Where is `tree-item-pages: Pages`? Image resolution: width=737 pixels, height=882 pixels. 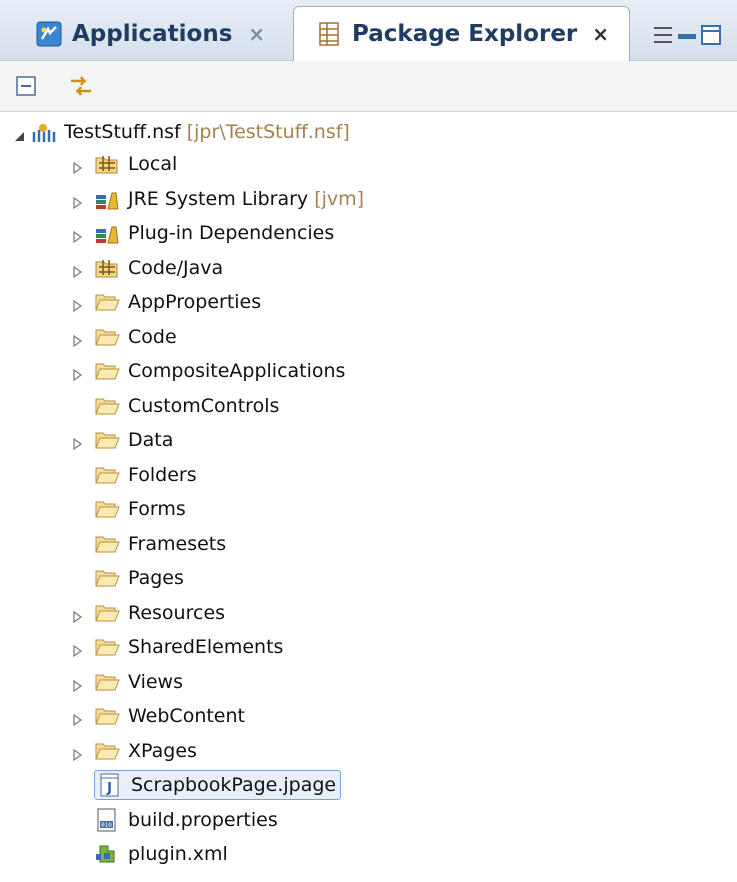 tree-item-pages: Pages is located at coordinates (139, 578).